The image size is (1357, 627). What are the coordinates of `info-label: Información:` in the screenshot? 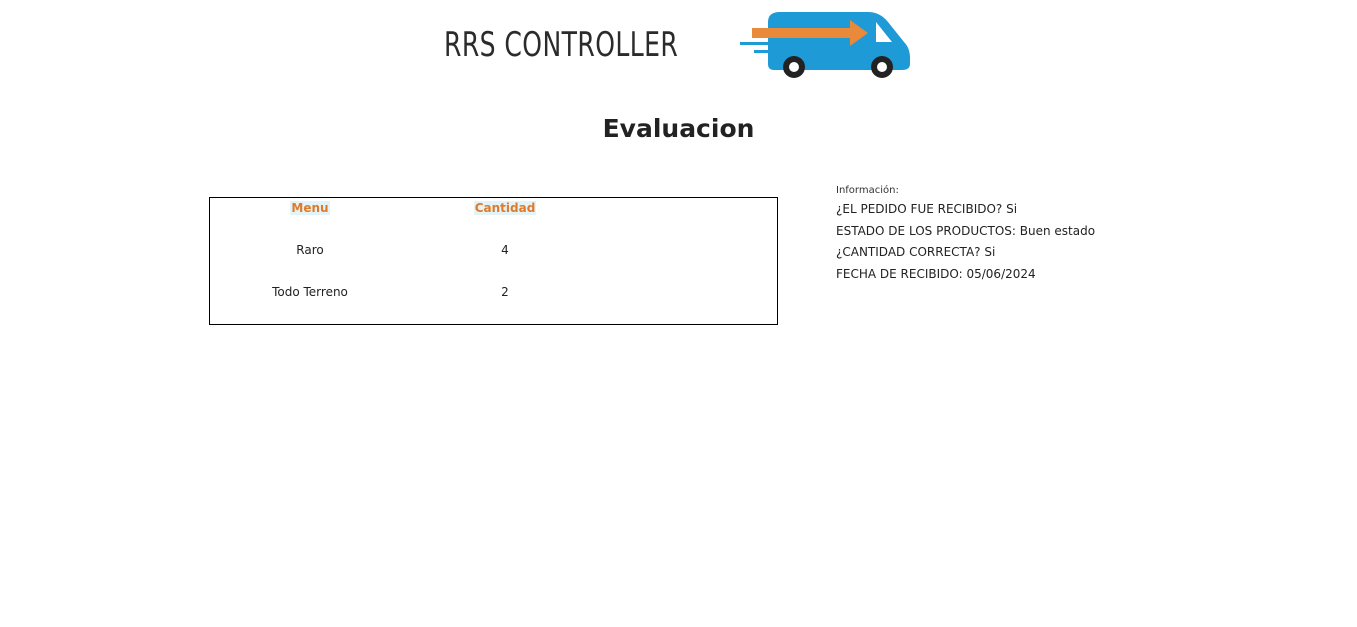 It's located at (867, 190).